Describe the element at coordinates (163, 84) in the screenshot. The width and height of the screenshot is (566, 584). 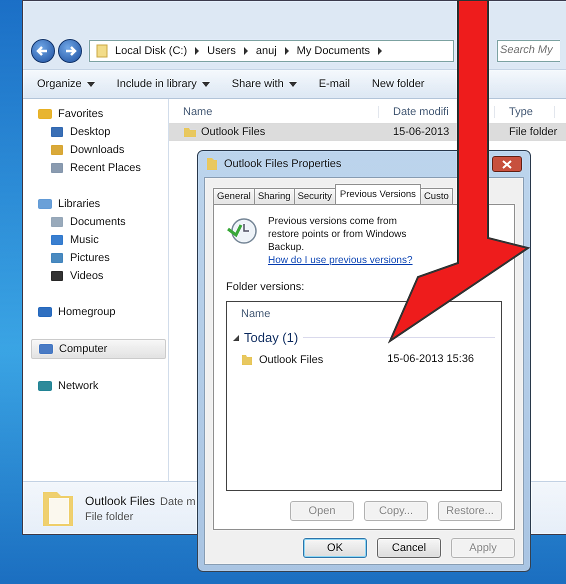
I see `toolbar-button: Include in library` at that location.